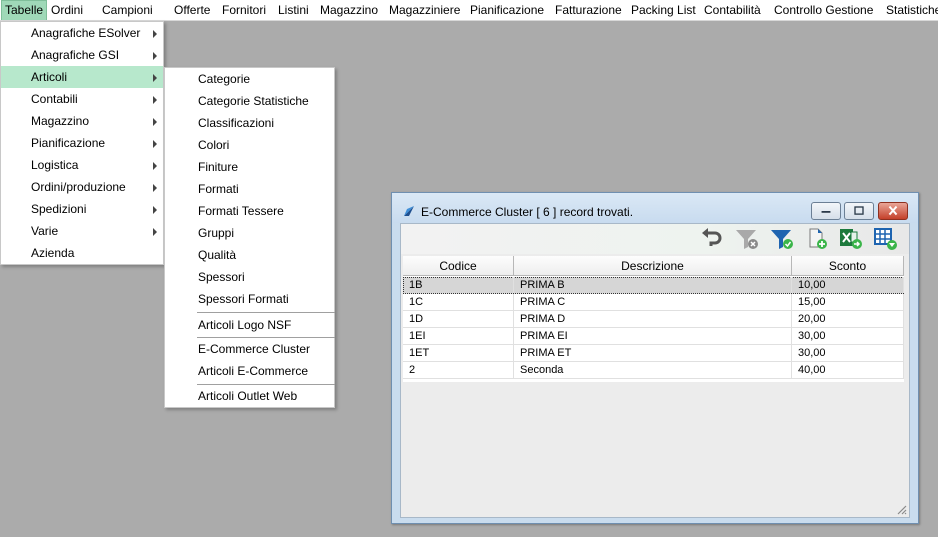 This screenshot has width=938, height=537. I want to click on cell-codice: 1C, so click(458, 302).